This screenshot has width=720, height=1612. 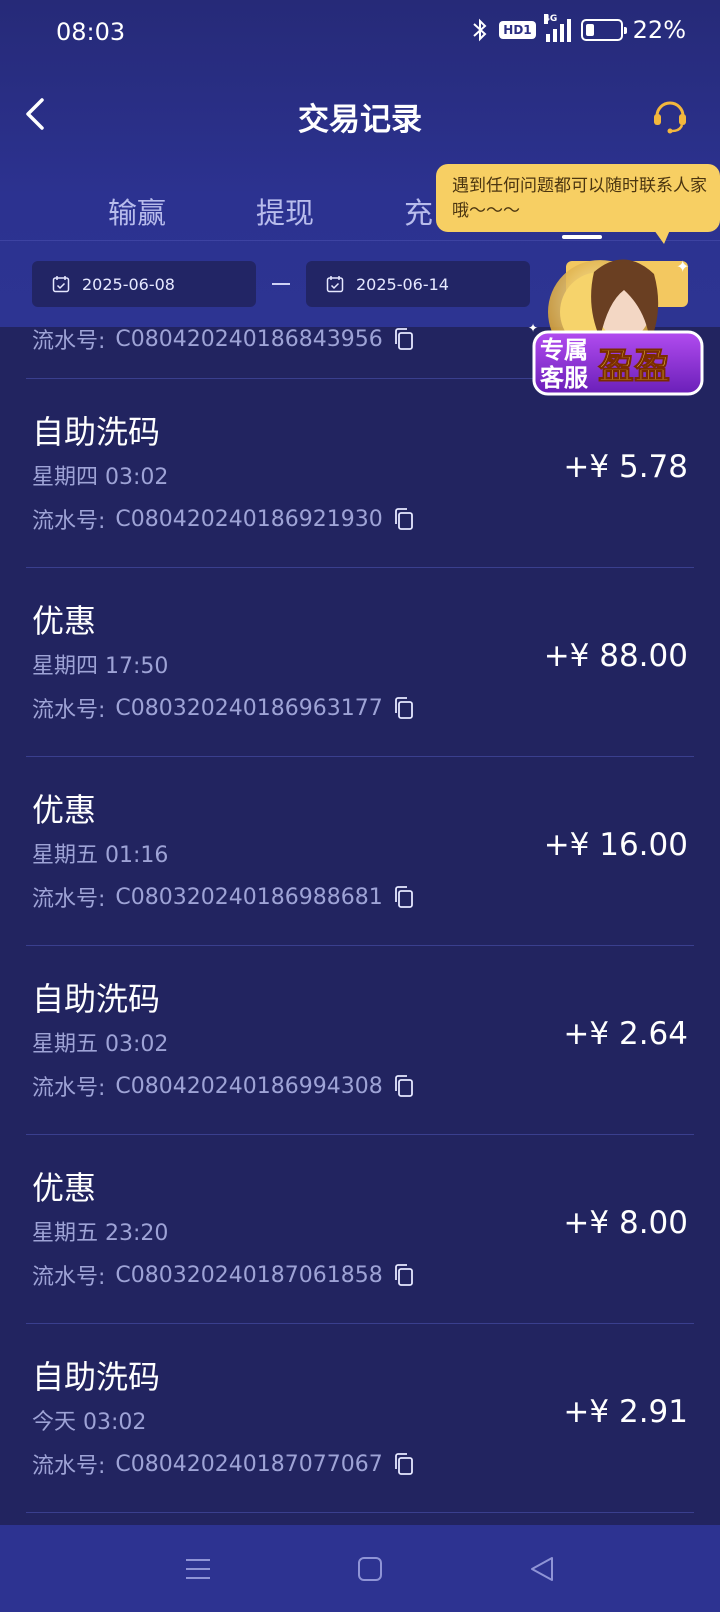 What do you see at coordinates (249, 519) in the screenshot?
I see `serial-number: C080420240186921930` at bounding box center [249, 519].